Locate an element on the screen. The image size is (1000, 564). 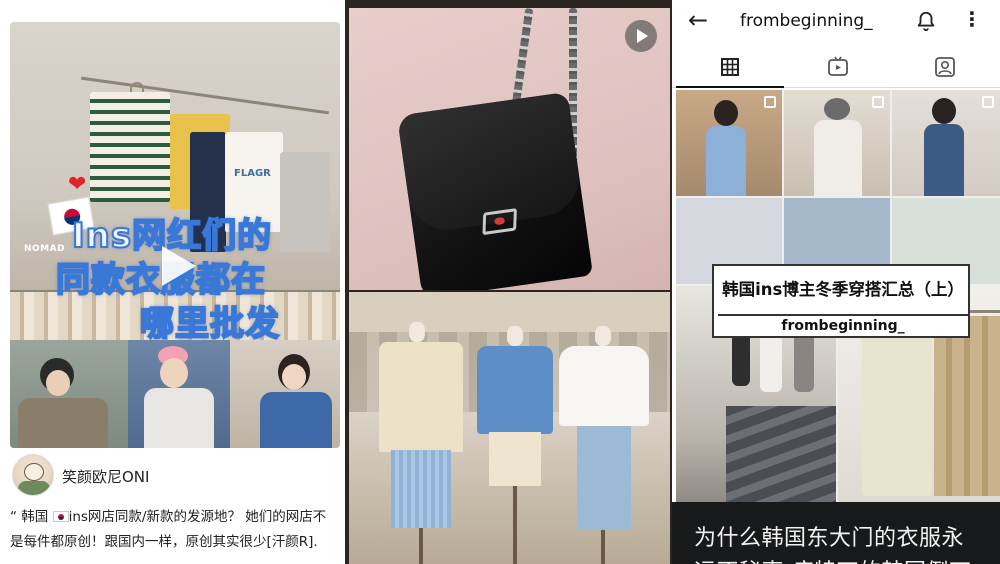
post-title-footer: 为什么韩国东大门的衣服永 远不秘声 痞特丁的韩国倒丁 is located at coordinates (836, 533).